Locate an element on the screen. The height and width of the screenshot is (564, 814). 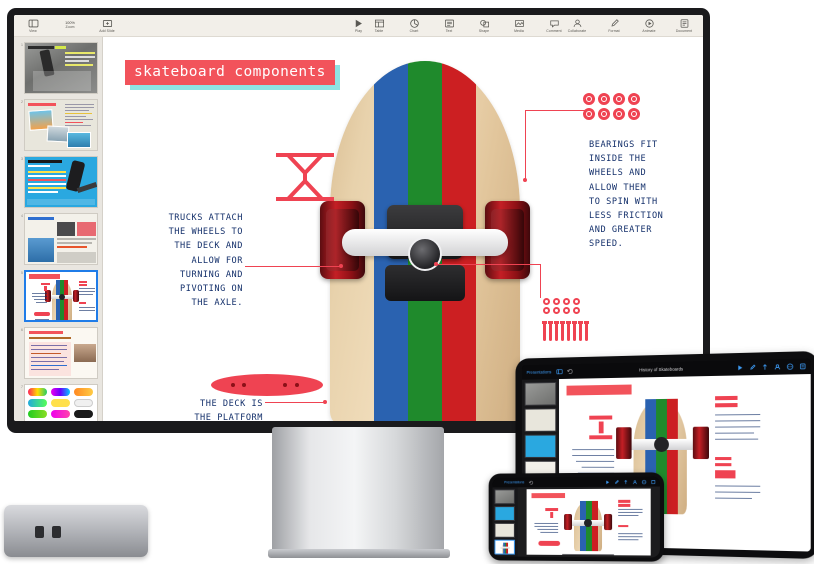
add-slide-label: Add Slide is located at coordinates (107, 30).